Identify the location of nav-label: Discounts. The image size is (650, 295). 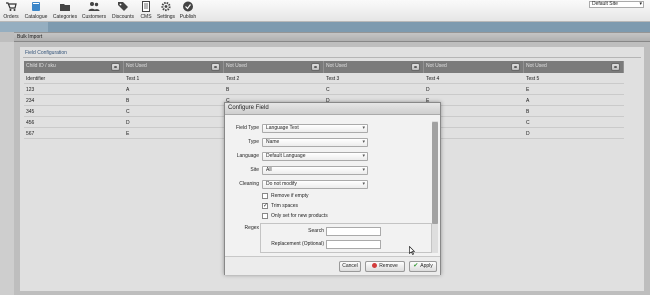
(123, 17).